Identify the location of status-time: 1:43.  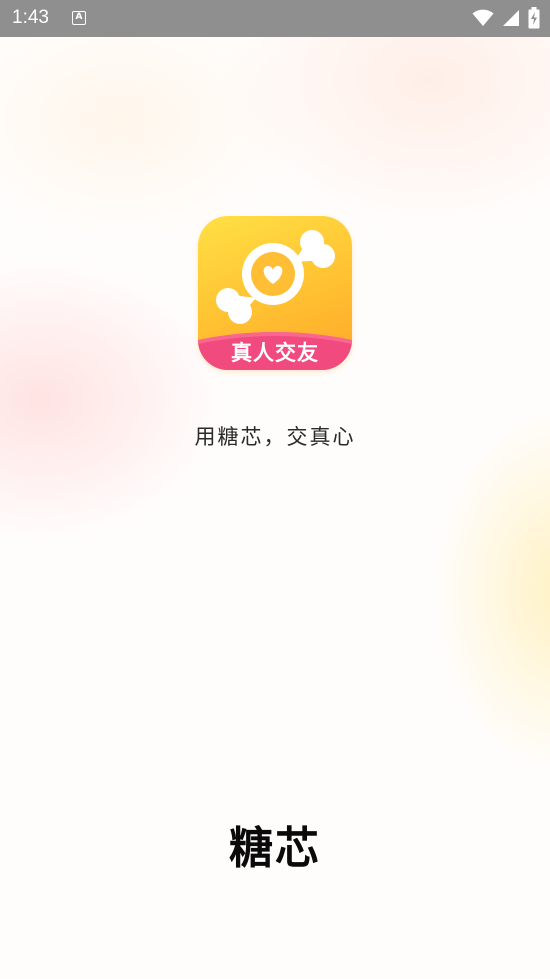
(30, 17).